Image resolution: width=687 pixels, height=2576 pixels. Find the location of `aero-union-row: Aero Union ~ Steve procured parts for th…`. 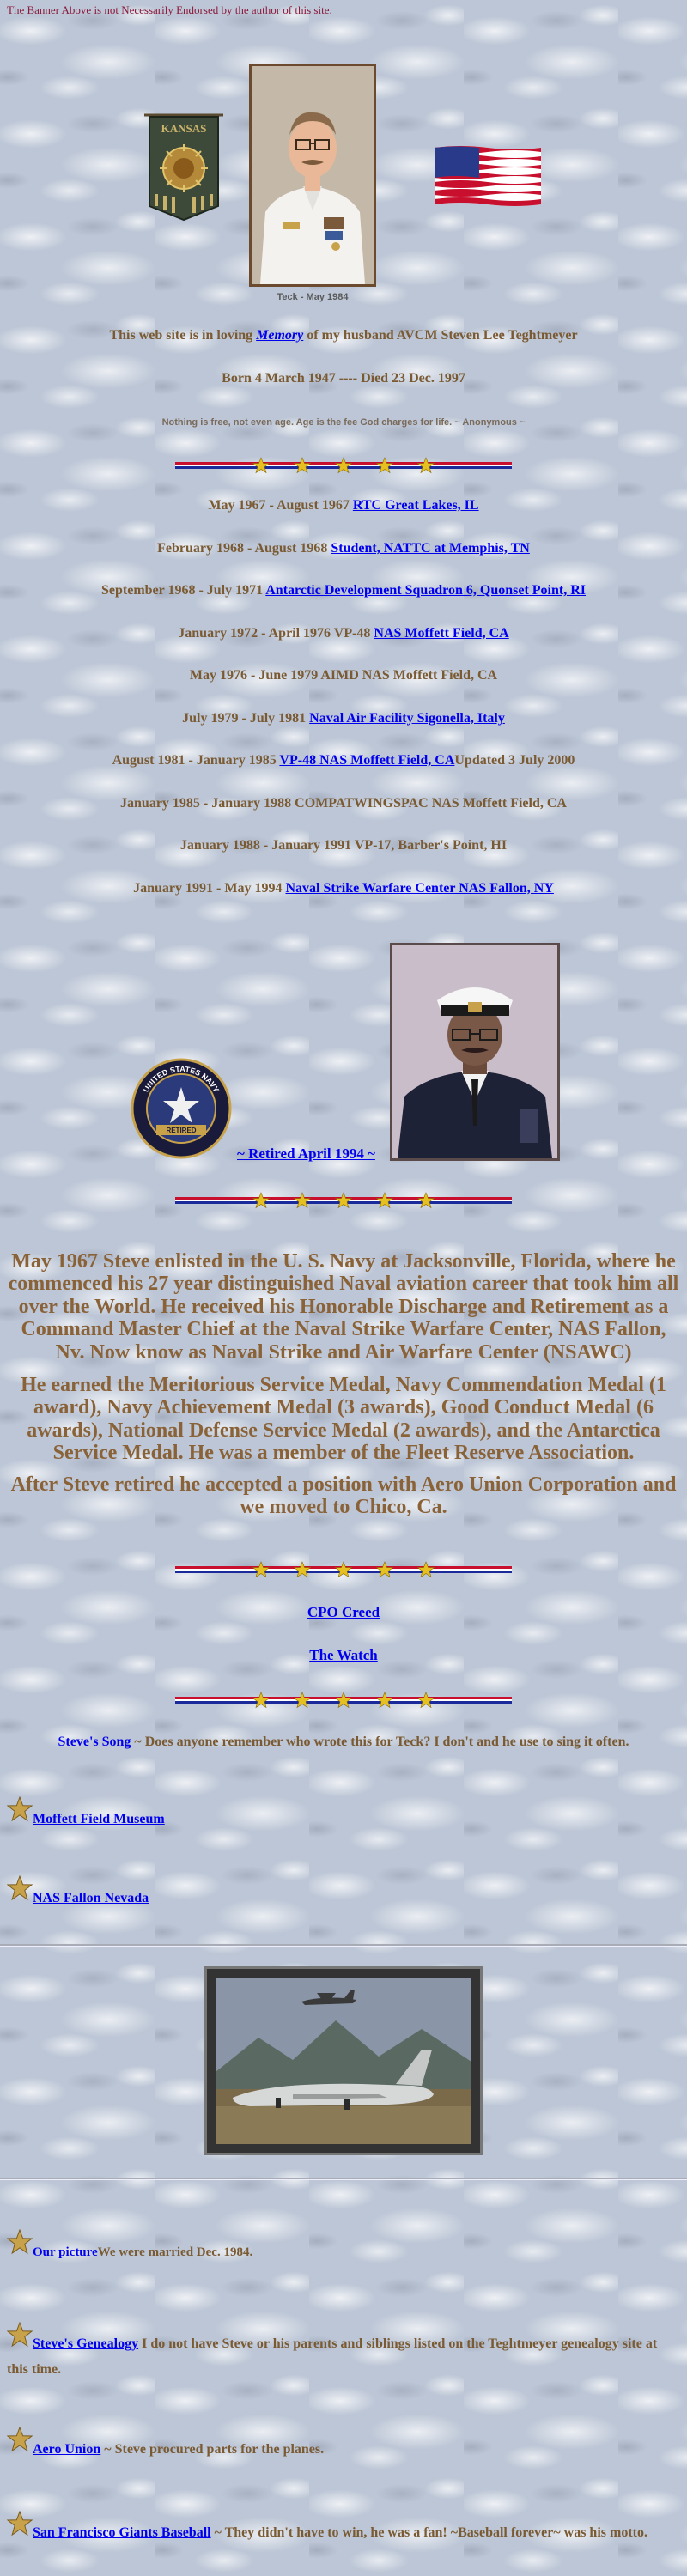

aero-union-row: Aero Union ~ Steve procured parts for th… is located at coordinates (165, 2442).